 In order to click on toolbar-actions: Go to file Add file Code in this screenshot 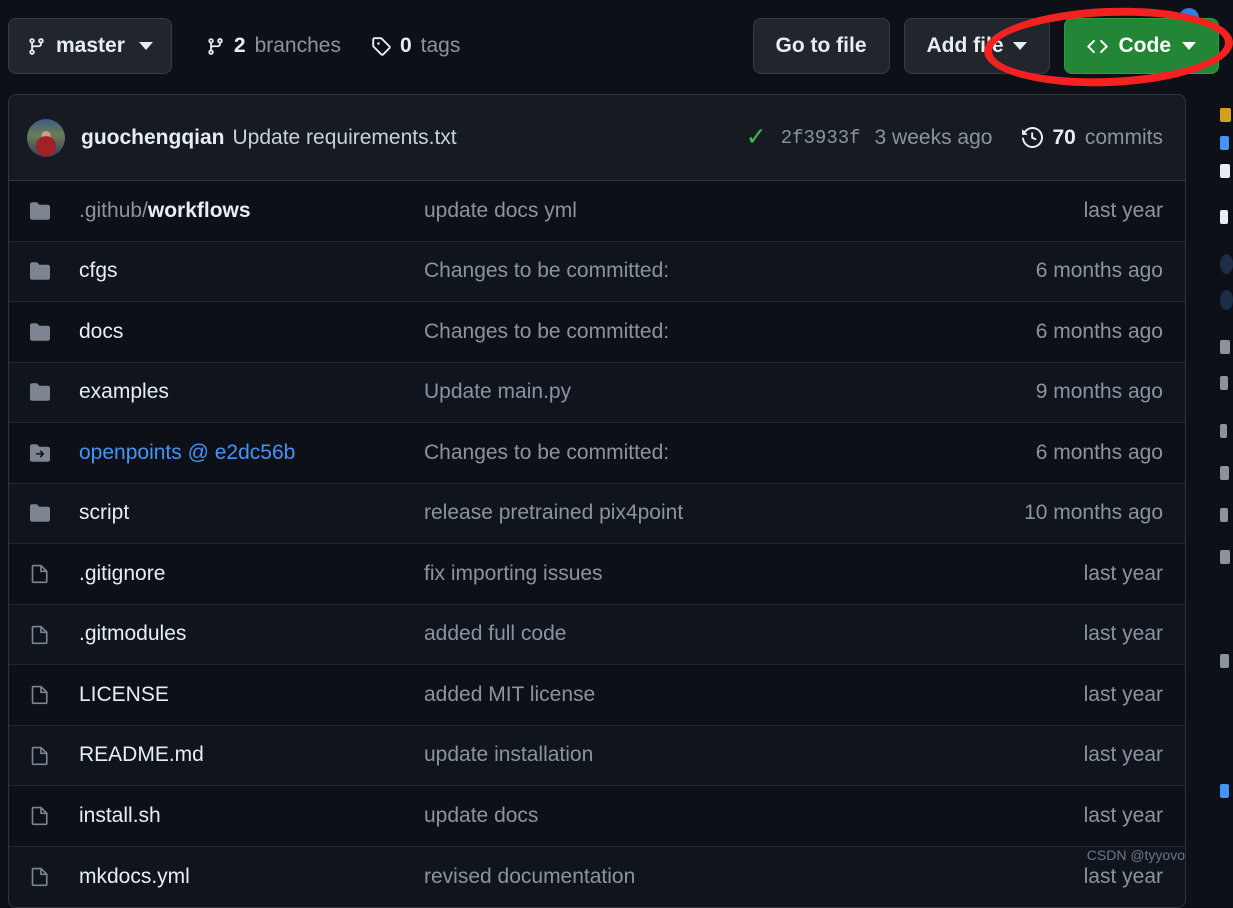, I will do `click(985, 46)`.